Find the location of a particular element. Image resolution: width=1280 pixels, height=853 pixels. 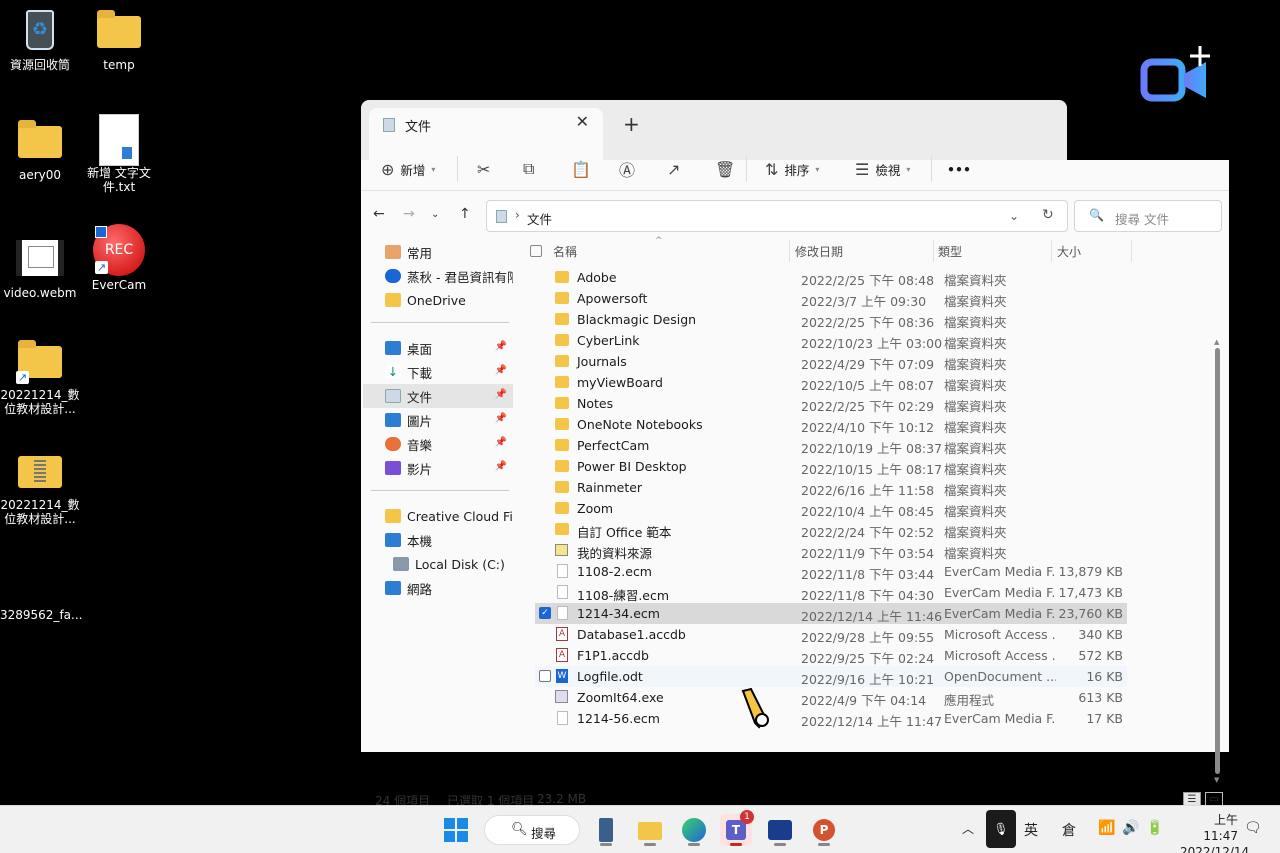

microphone-button: 🎙 is located at coordinates (1001, 829).